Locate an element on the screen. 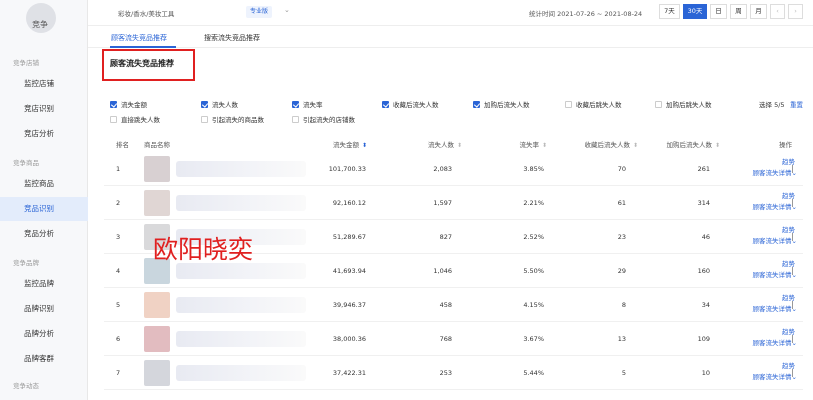  filter-loss-people: 流失人数 is located at coordinates (219, 104).